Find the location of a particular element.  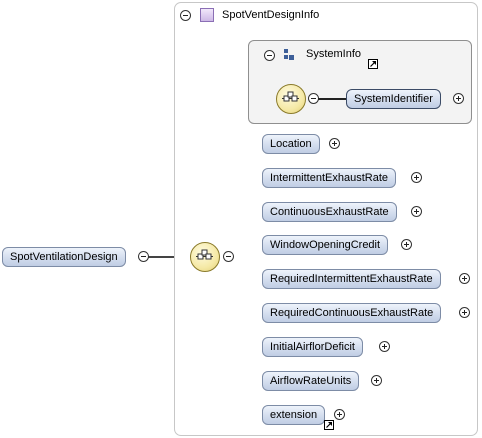

element-label: extension is located at coordinates (294, 415).